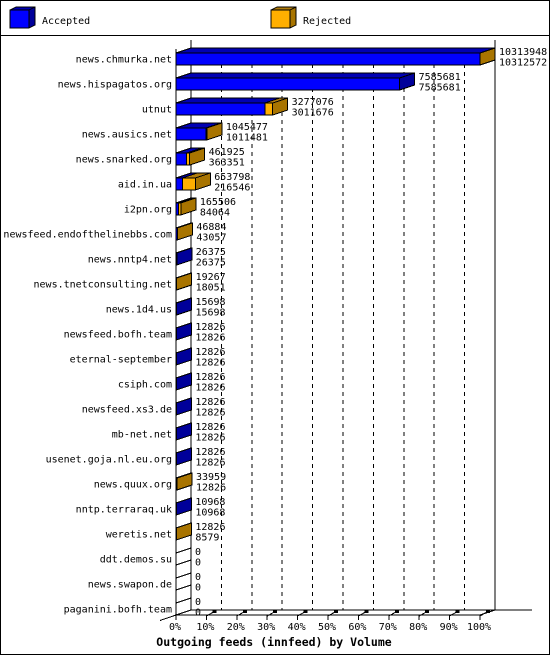  Describe the element at coordinates (142, 435) in the screenshot. I see `category-label: mb-net.net` at that location.